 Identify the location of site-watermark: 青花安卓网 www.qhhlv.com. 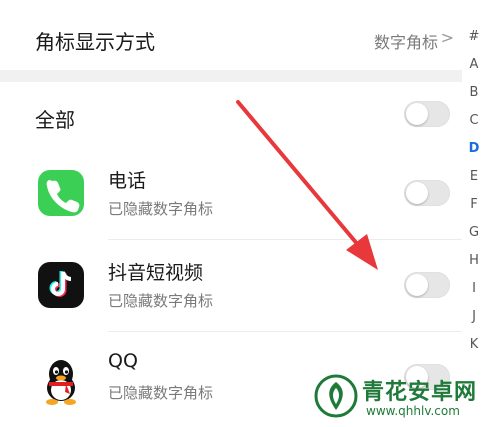
(405, 398).